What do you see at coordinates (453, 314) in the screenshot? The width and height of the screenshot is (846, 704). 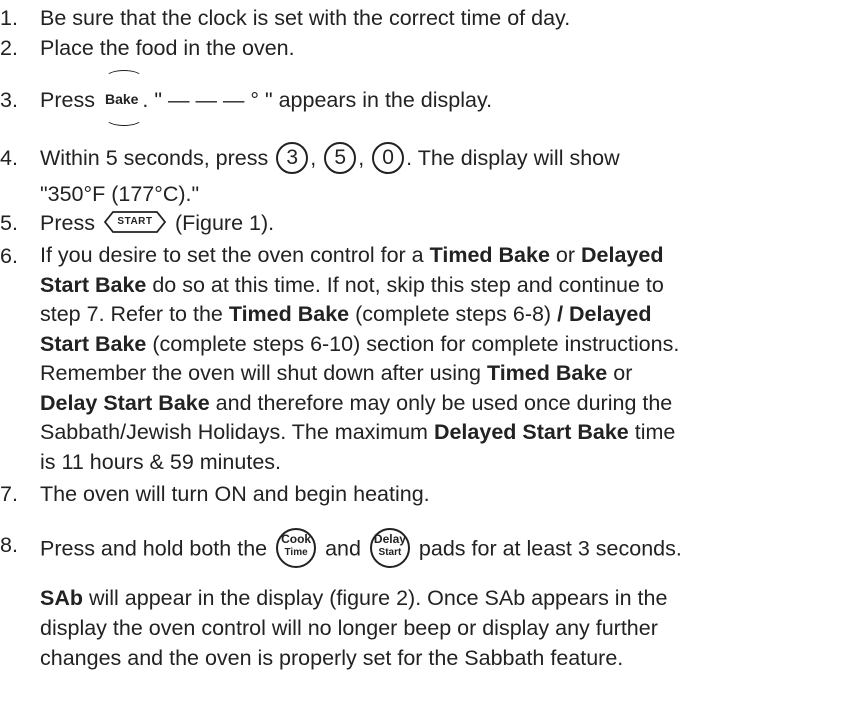 I see `step-text: (complete steps 6-8)` at bounding box center [453, 314].